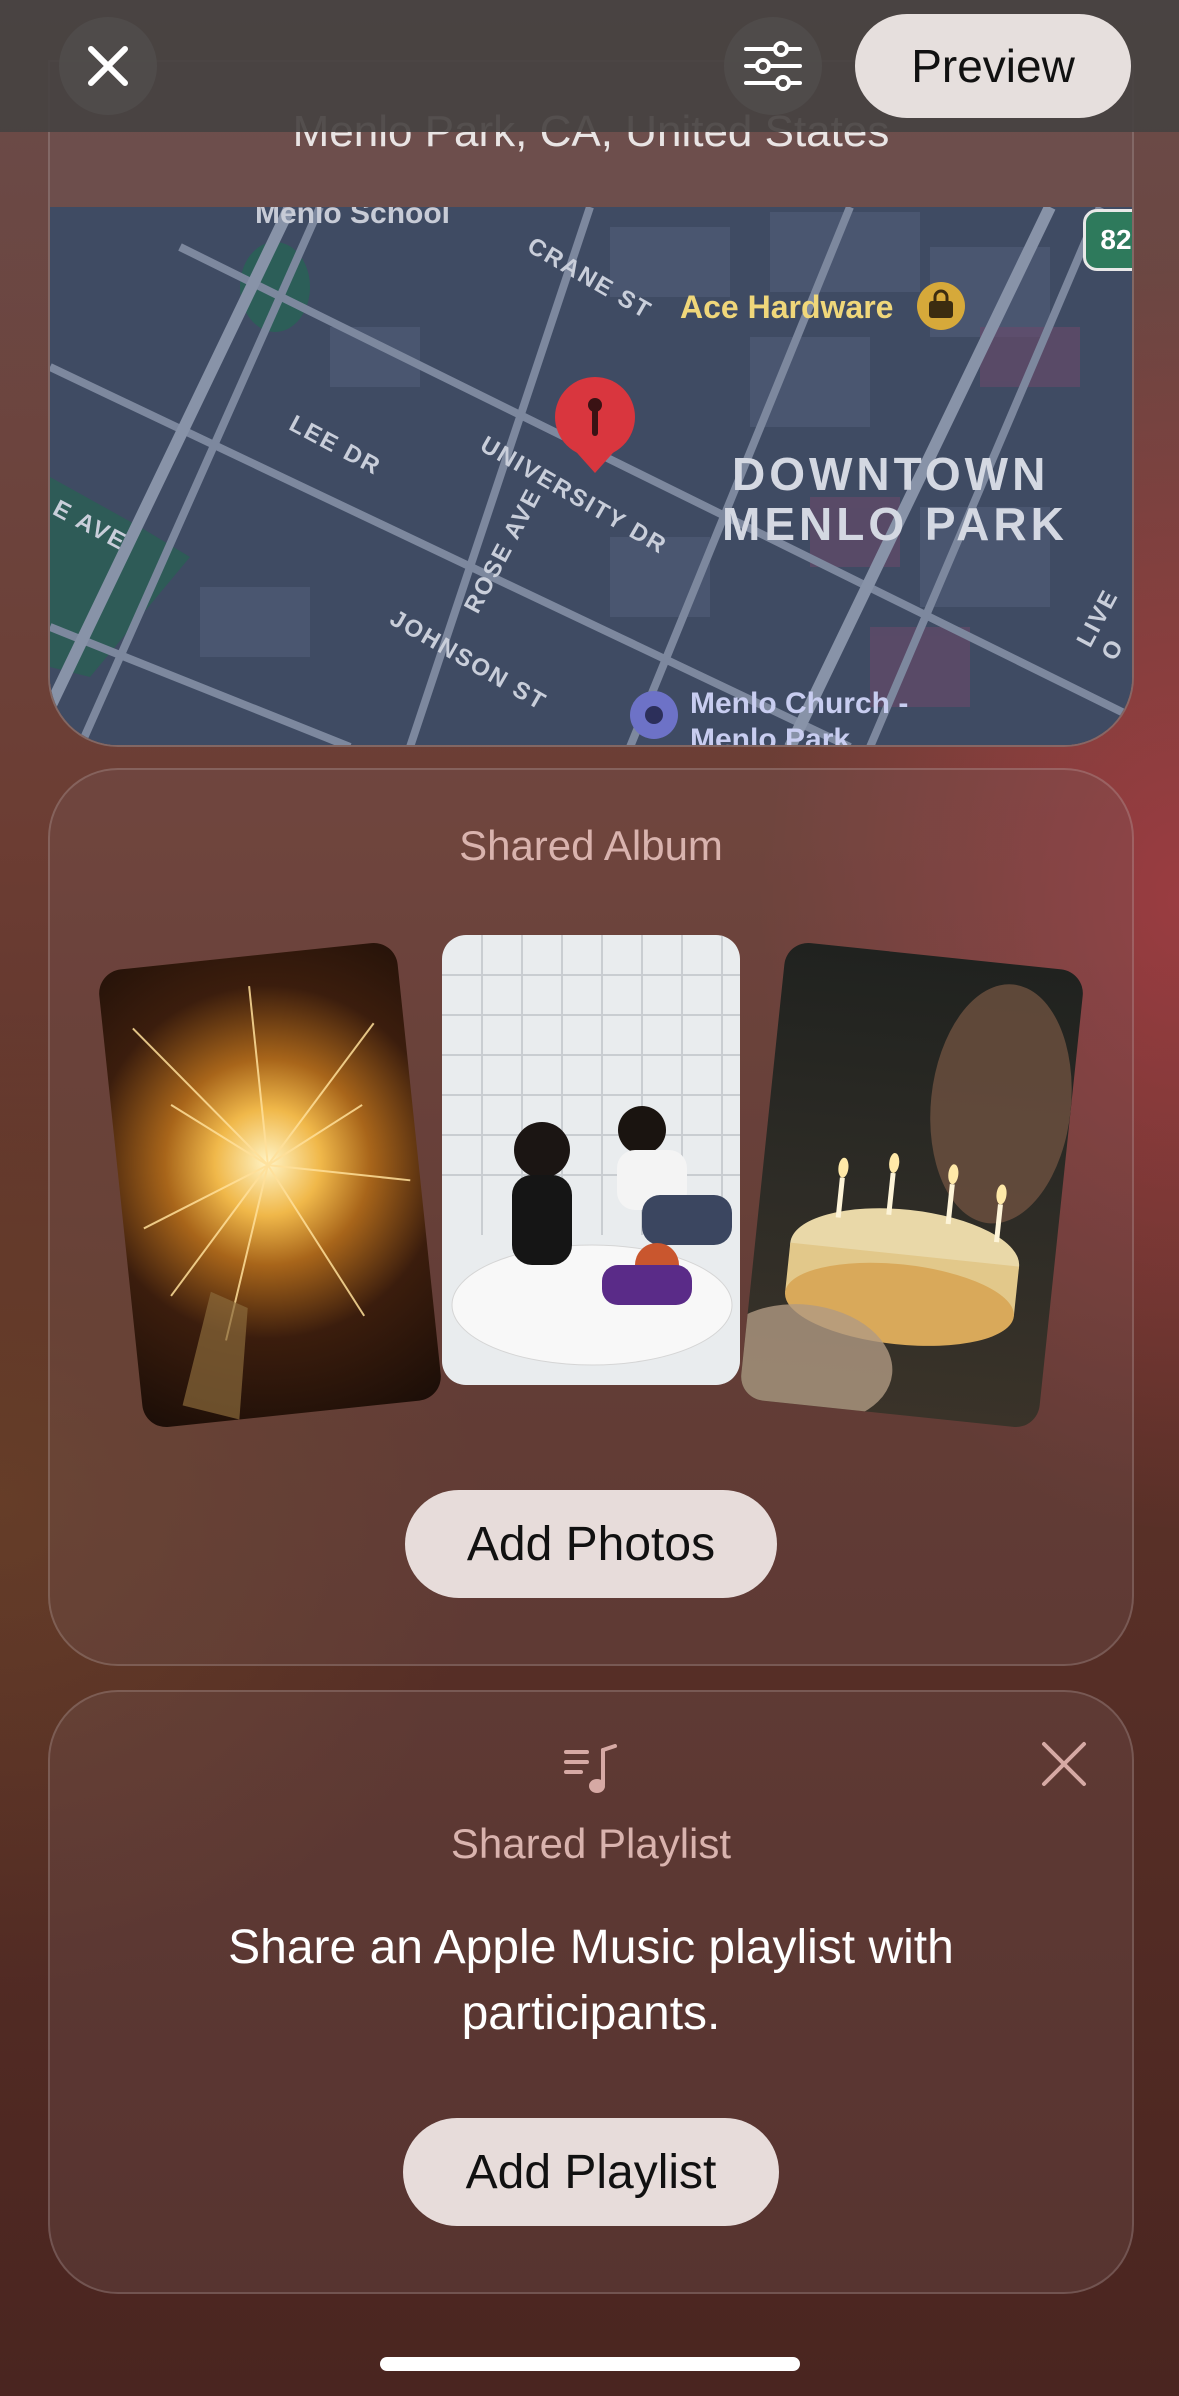 This screenshot has width=1179, height=2396. What do you see at coordinates (591, 1947) in the screenshot?
I see `shared-playlist-description-line1: Share an Apple Music playlist with` at bounding box center [591, 1947].